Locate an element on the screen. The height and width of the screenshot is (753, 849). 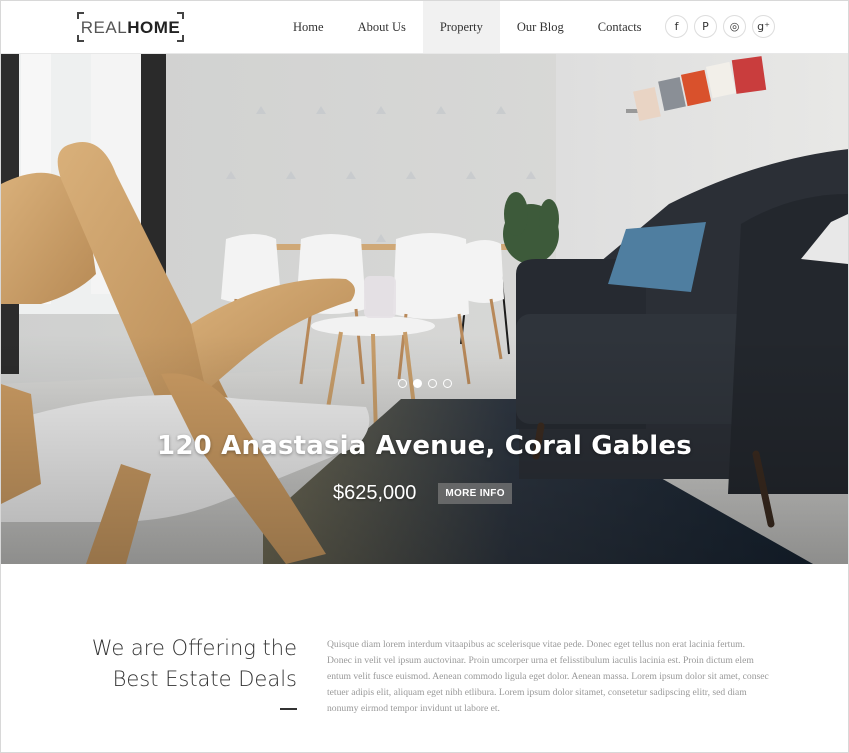
nav-contacts: Contacts is located at coordinates (620, 27).